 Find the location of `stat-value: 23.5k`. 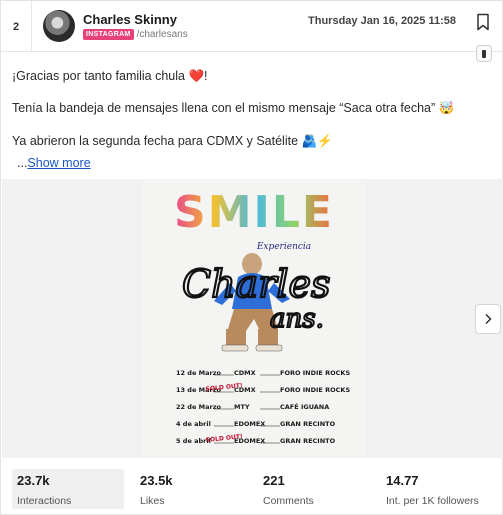

stat-value: 23.5k is located at coordinates (156, 480).